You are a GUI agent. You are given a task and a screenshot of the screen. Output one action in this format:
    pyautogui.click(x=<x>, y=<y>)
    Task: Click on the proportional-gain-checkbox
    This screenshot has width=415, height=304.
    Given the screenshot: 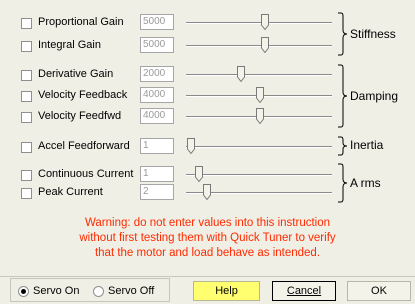 What is the action you would take?
    pyautogui.click(x=26, y=23)
    